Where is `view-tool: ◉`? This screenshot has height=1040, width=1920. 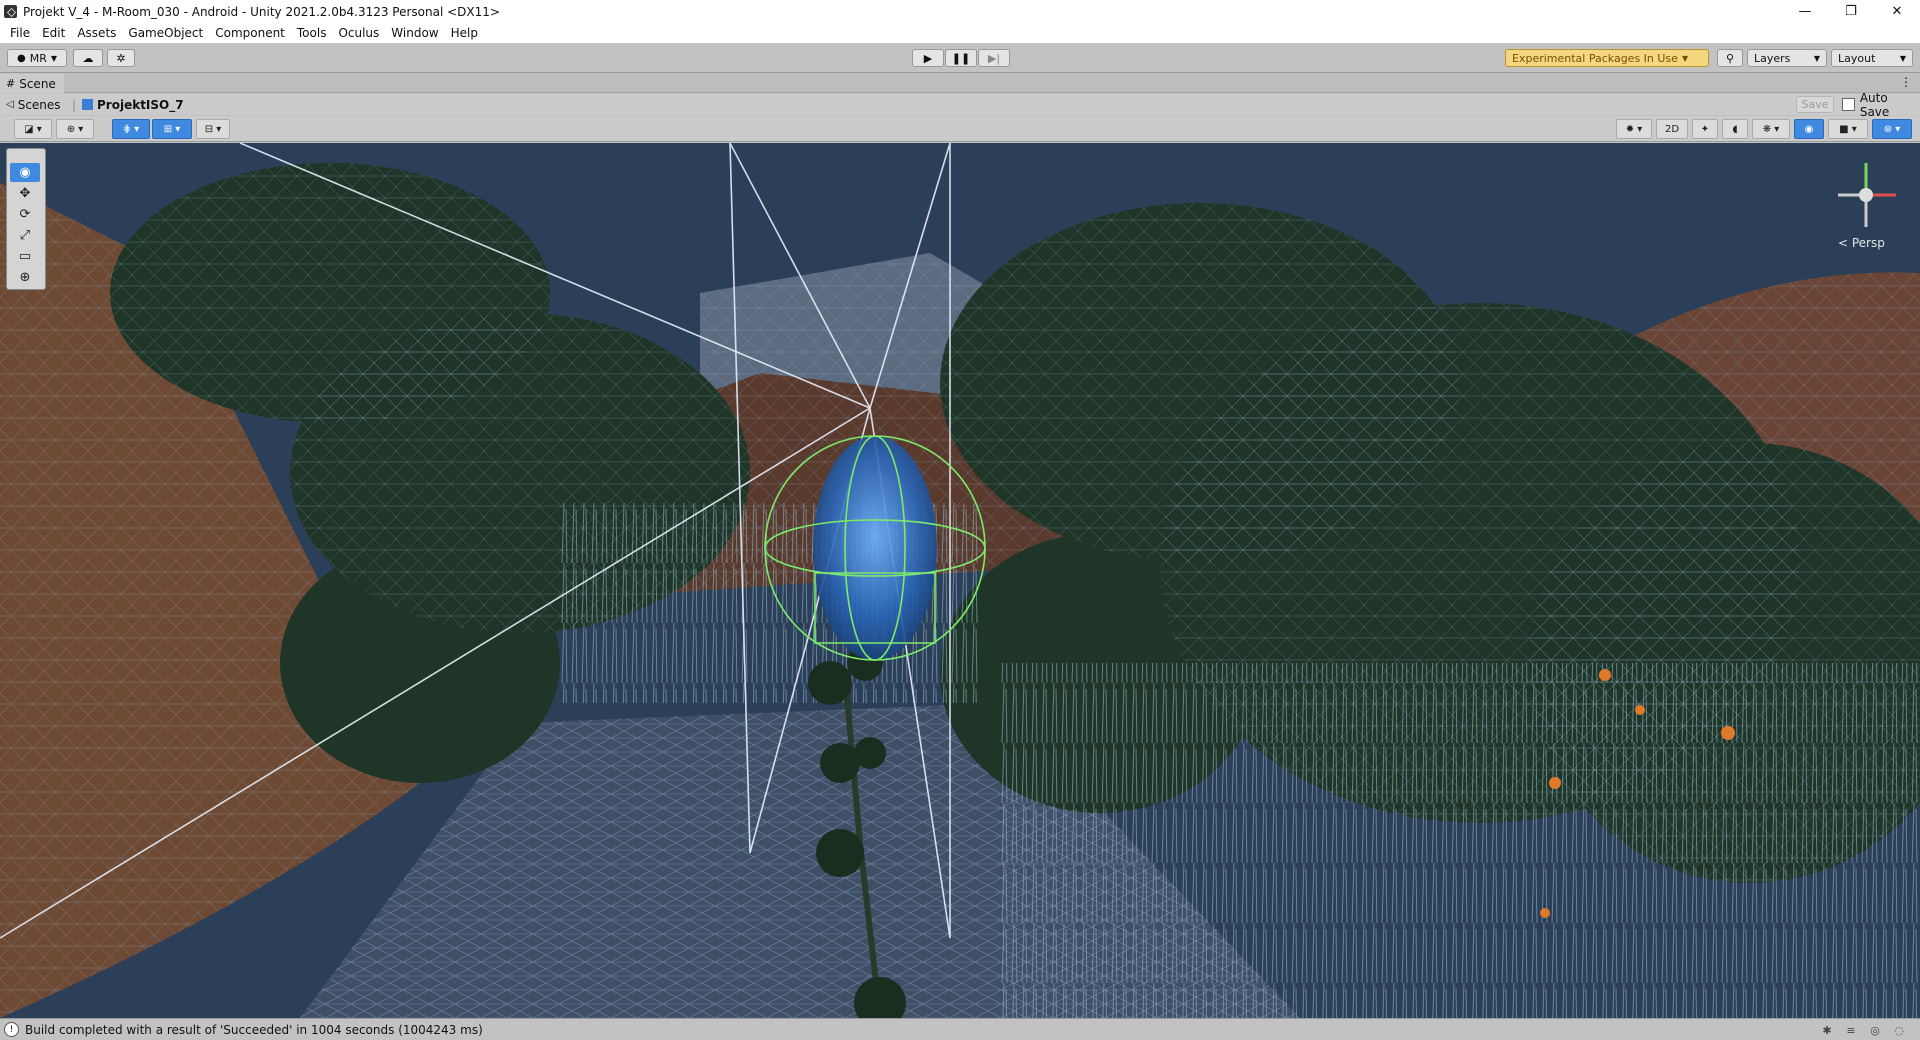
view-tool: ◉ is located at coordinates (25, 172).